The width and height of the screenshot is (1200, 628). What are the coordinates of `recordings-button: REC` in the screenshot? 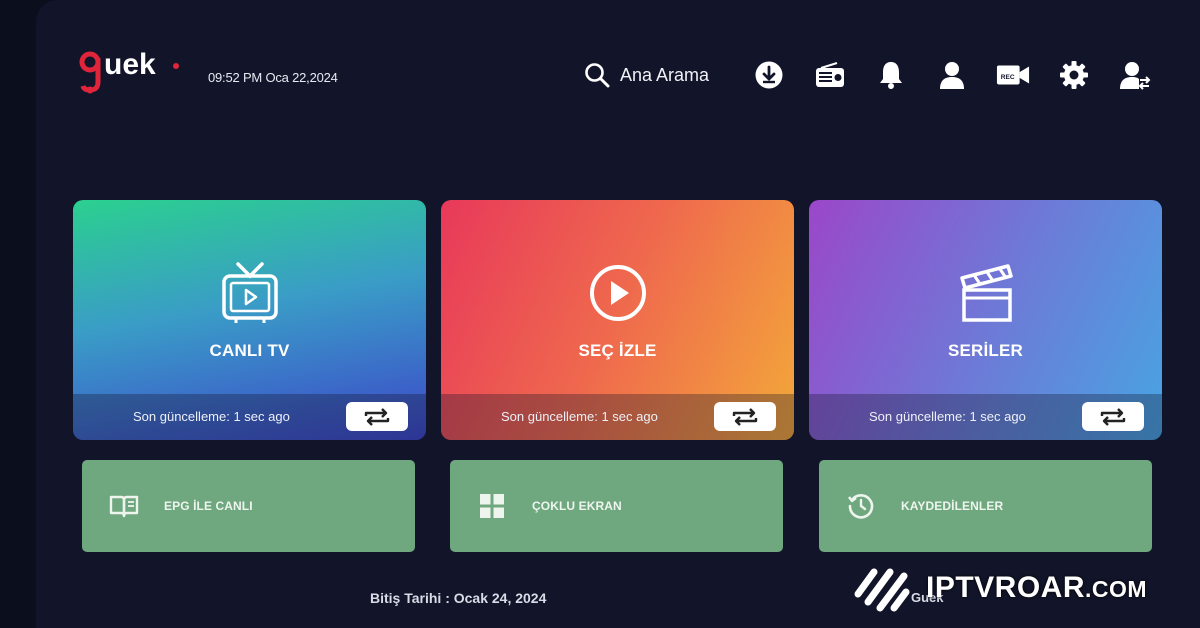 It's located at (1013, 75).